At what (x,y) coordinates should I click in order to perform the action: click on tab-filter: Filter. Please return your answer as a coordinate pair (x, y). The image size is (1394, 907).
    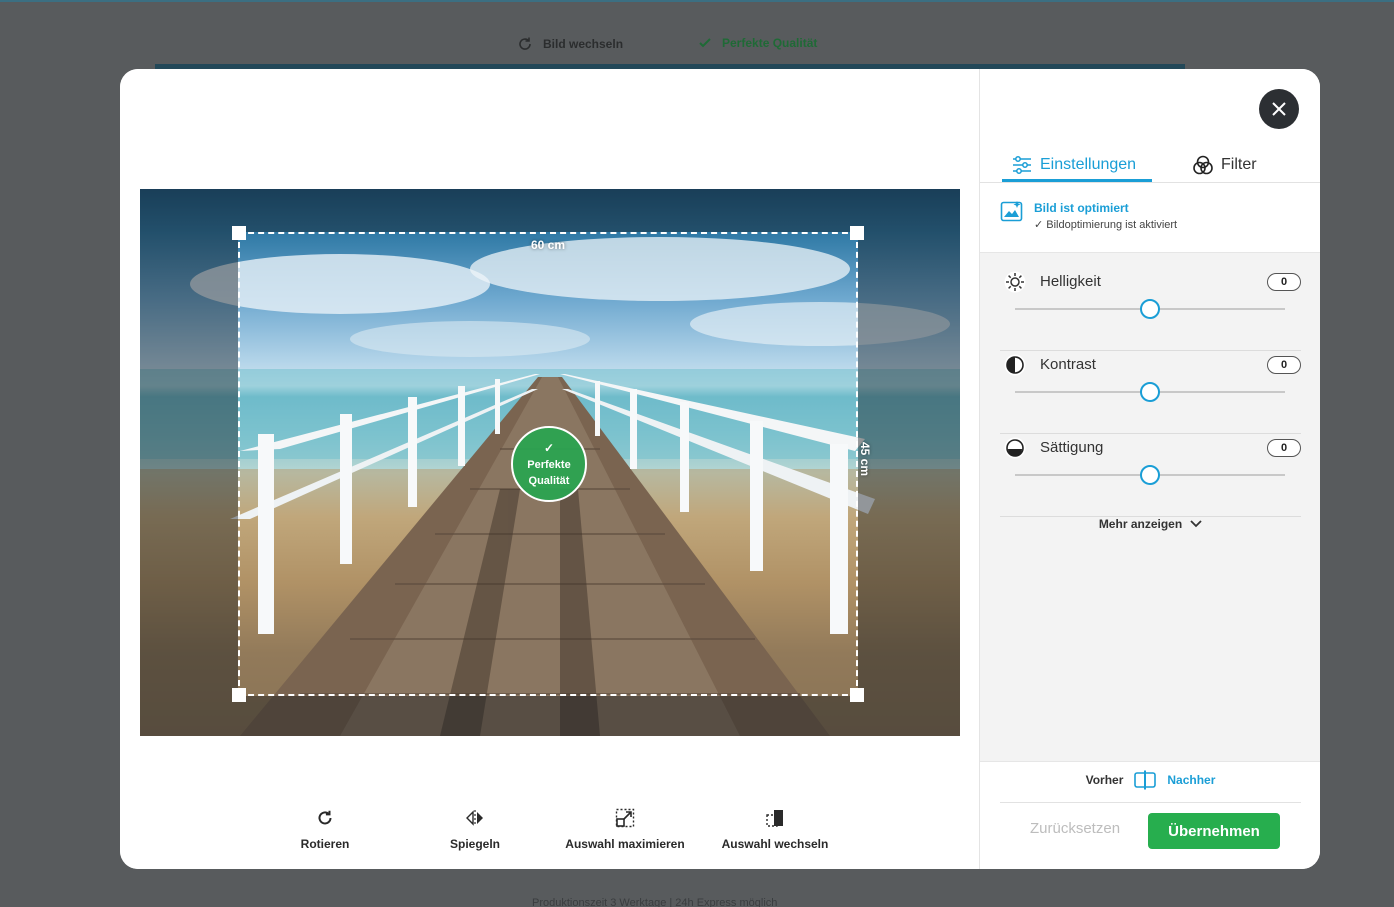
    Looking at the image, I should click on (1225, 165).